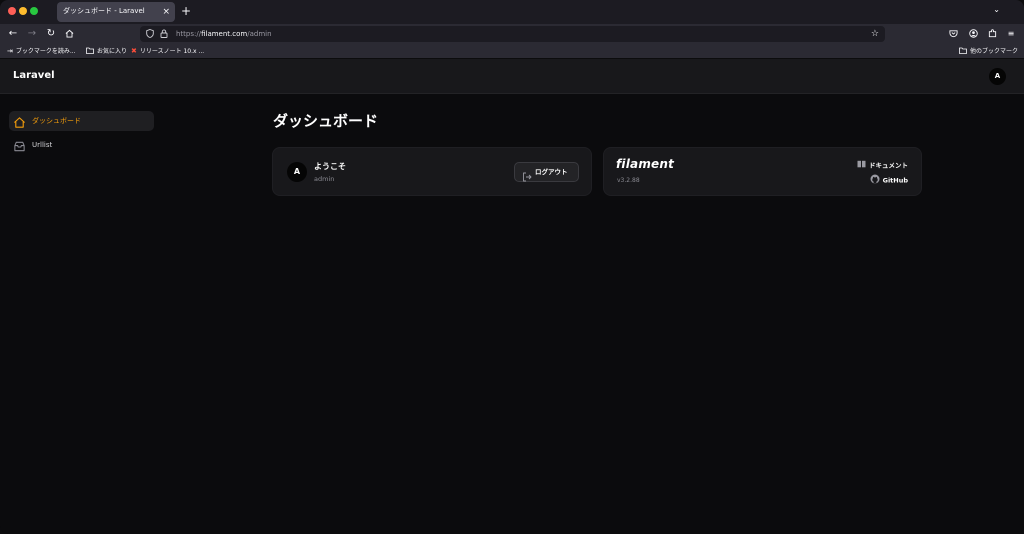  What do you see at coordinates (645, 164) in the screenshot?
I see `filament-logo: filament` at bounding box center [645, 164].